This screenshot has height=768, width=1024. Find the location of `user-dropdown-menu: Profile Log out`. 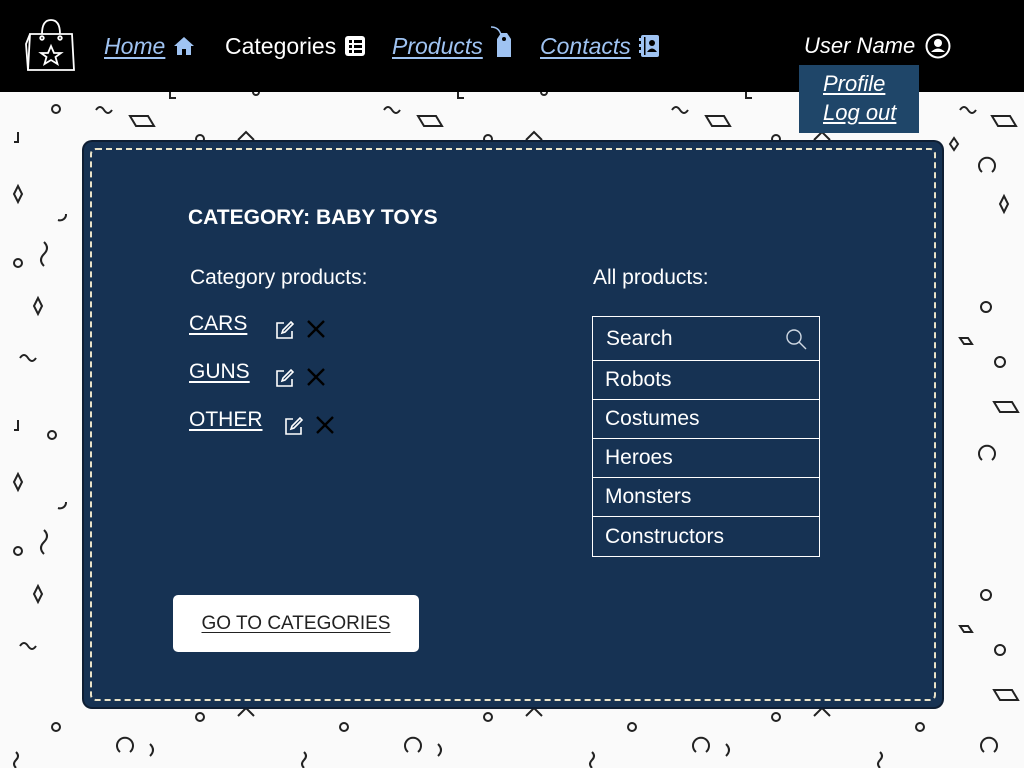

user-dropdown-menu: Profile Log out is located at coordinates (859, 99).